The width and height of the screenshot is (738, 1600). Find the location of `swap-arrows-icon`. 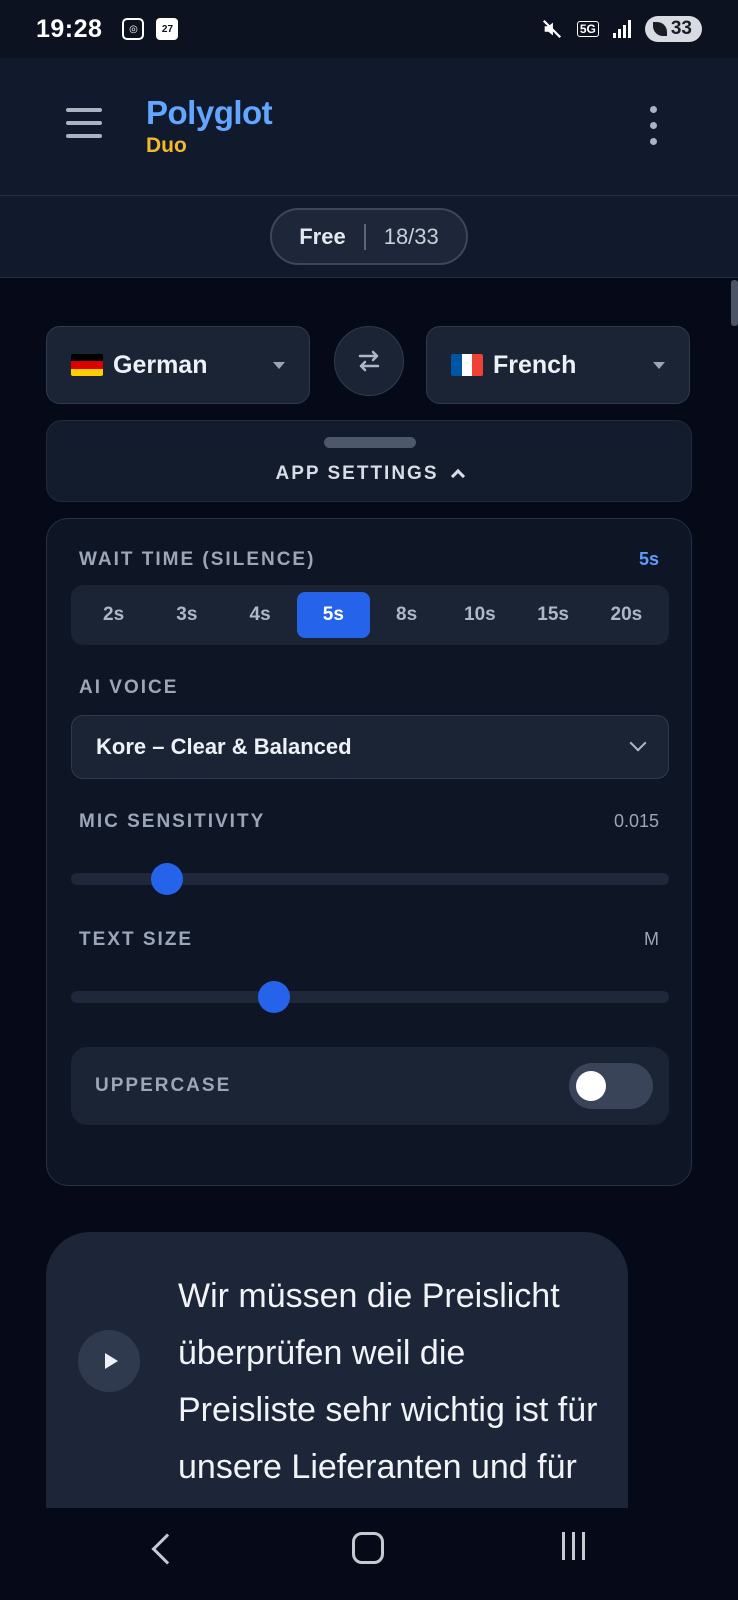

swap-arrows-icon is located at coordinates (369, 361).